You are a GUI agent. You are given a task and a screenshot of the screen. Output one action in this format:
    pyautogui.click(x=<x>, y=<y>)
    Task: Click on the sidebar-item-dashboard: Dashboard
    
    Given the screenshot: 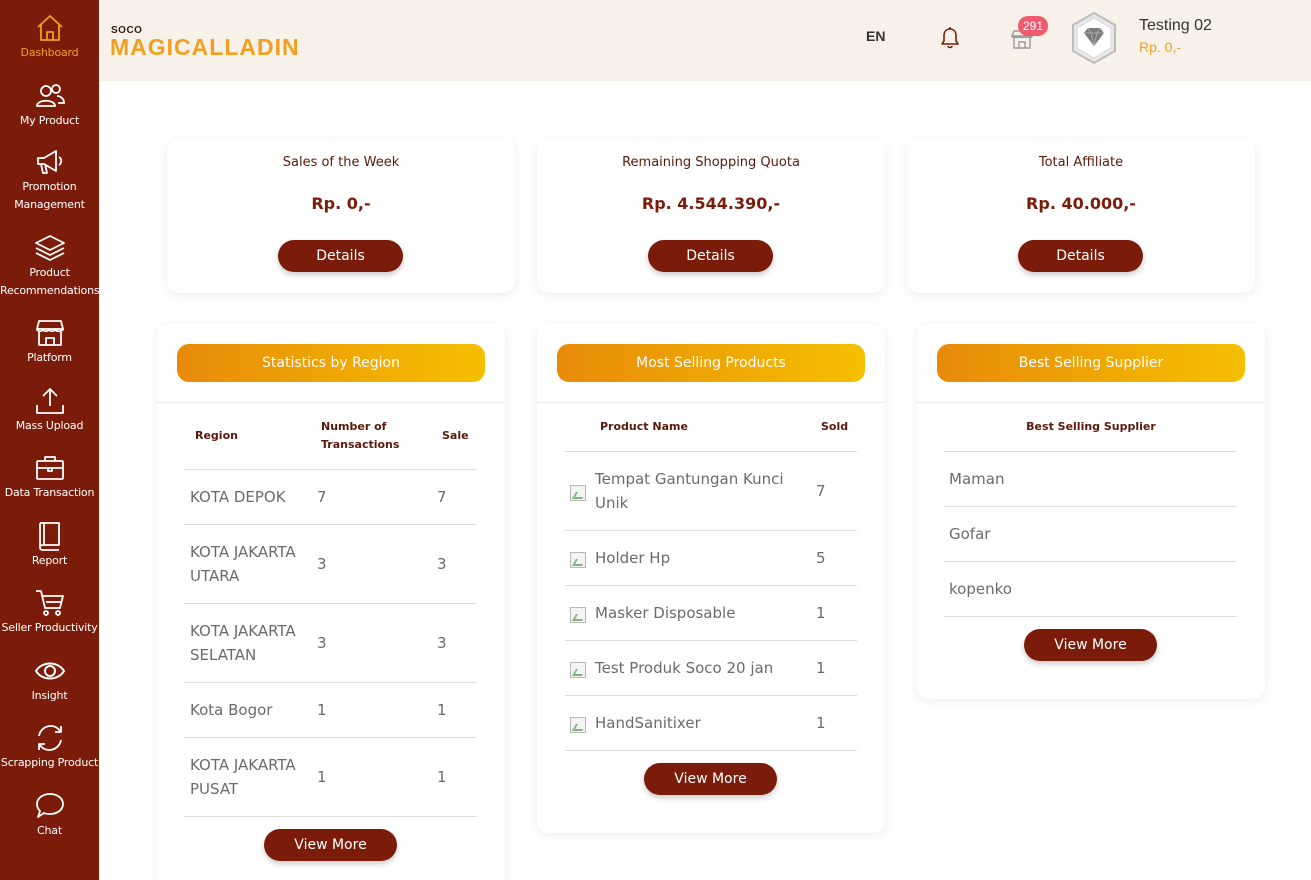 What is the action you would take?
    pyautogui.click(x=49, y=37)
    